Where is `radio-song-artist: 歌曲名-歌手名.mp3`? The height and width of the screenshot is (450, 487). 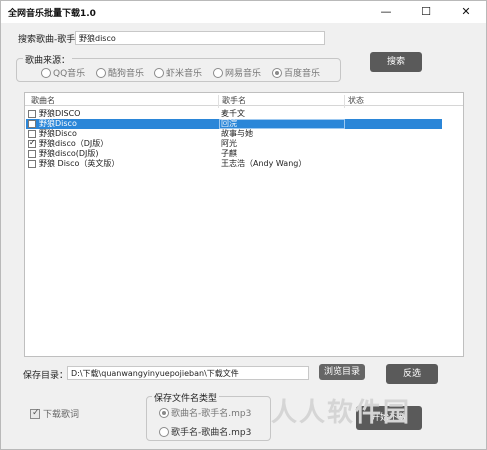 radio-song-artist: 歌曲名-歌手名.mp3 is located at coordinates (205, 412).